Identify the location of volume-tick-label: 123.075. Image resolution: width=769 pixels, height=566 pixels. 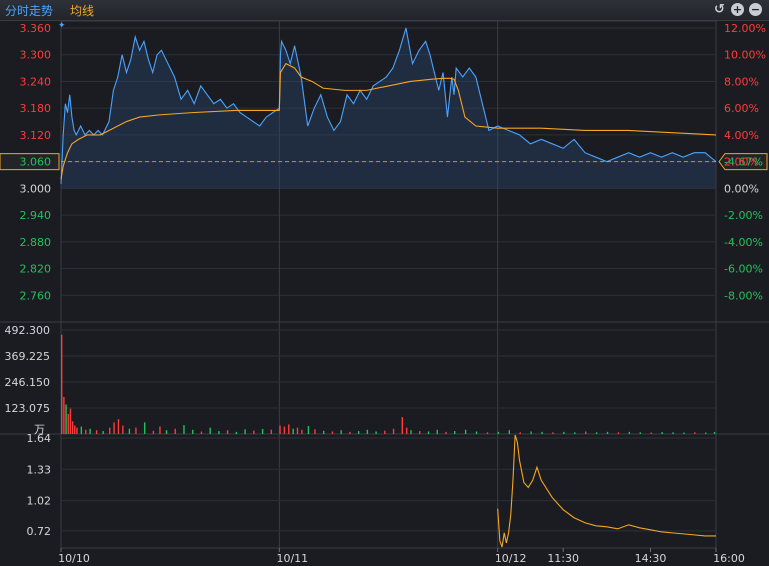
(28, 408).